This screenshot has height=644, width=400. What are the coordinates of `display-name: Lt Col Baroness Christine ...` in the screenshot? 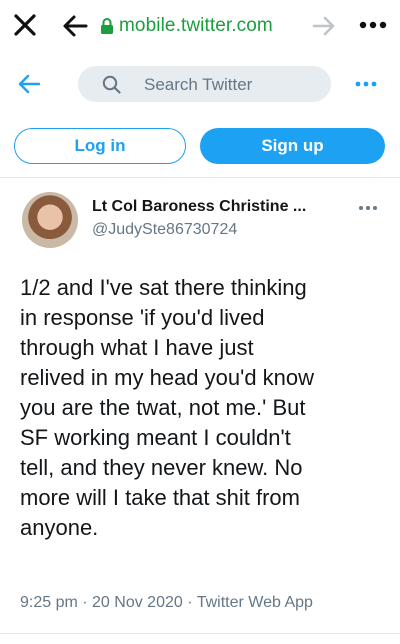 It's located at (199, 207).